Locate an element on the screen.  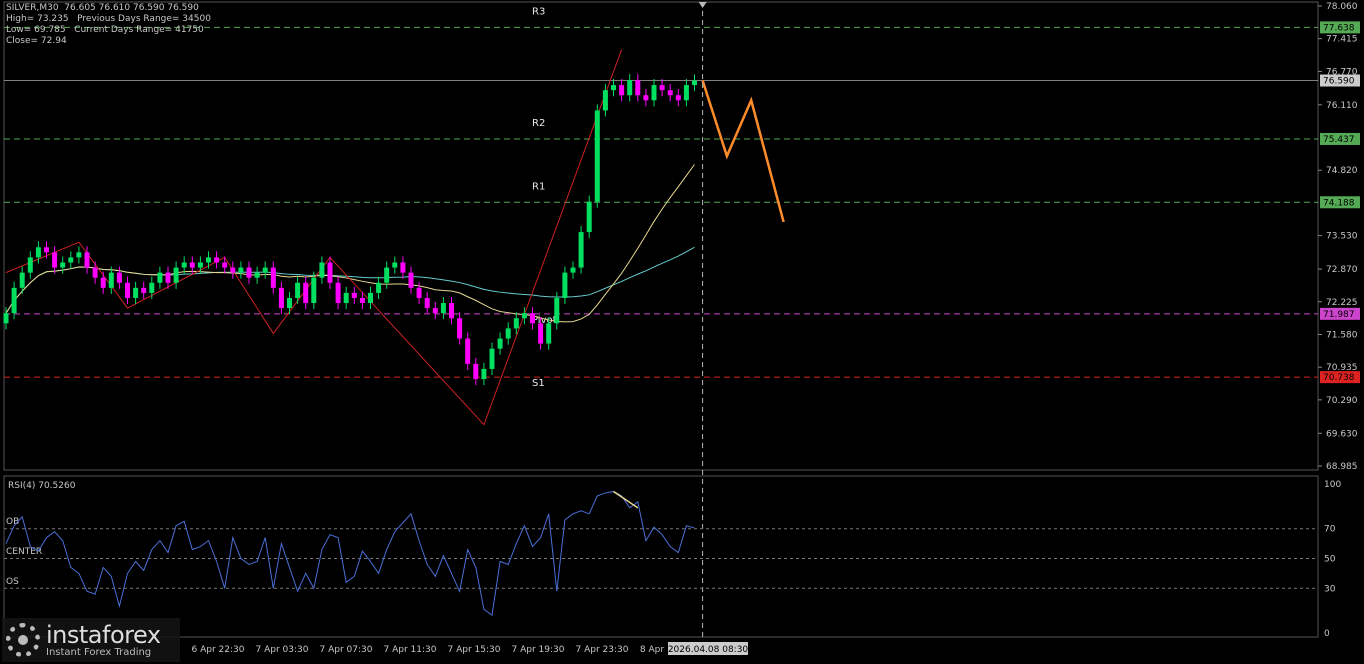
x-tick-label: 7 Apr 03:30 is located at coordinates (282, 650).